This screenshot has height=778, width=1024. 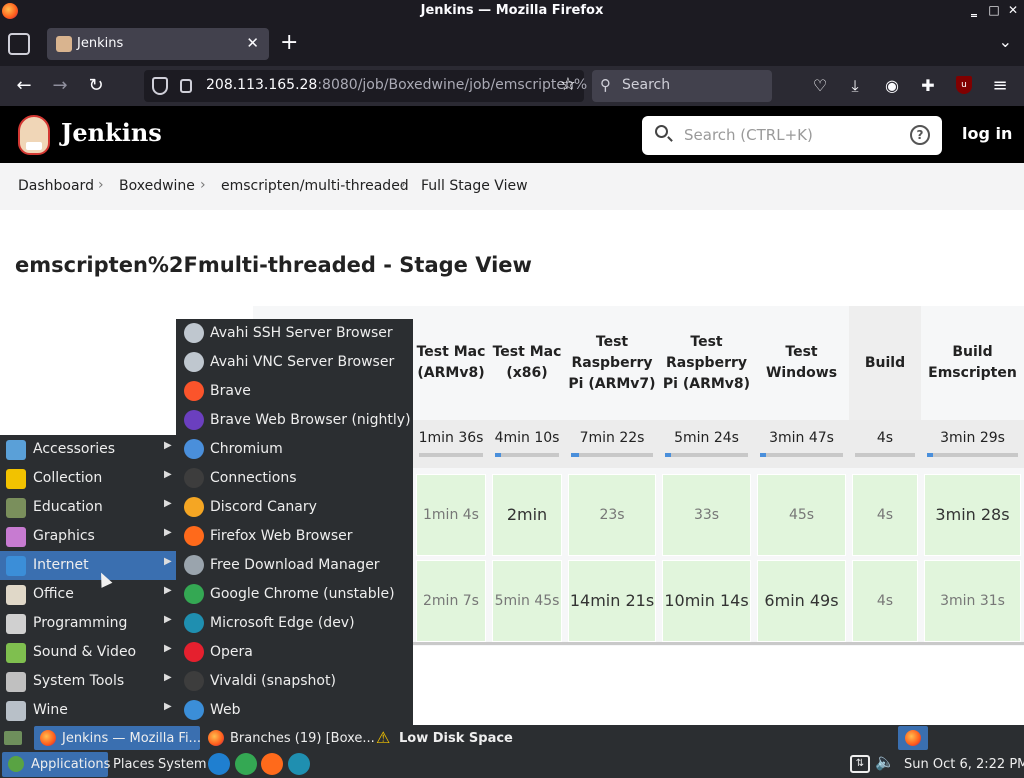 I want to click on menu-category-wine: Wine ▶, so click(x=88, y=710).